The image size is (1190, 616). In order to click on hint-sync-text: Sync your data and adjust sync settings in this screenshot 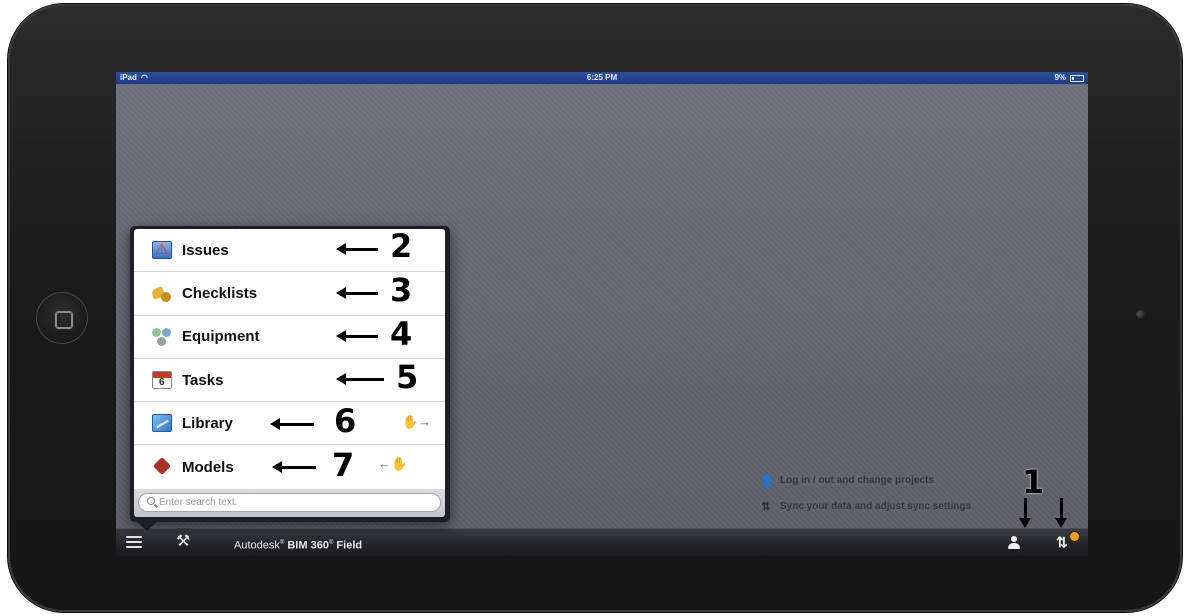, I will do `click(876, 506)`.